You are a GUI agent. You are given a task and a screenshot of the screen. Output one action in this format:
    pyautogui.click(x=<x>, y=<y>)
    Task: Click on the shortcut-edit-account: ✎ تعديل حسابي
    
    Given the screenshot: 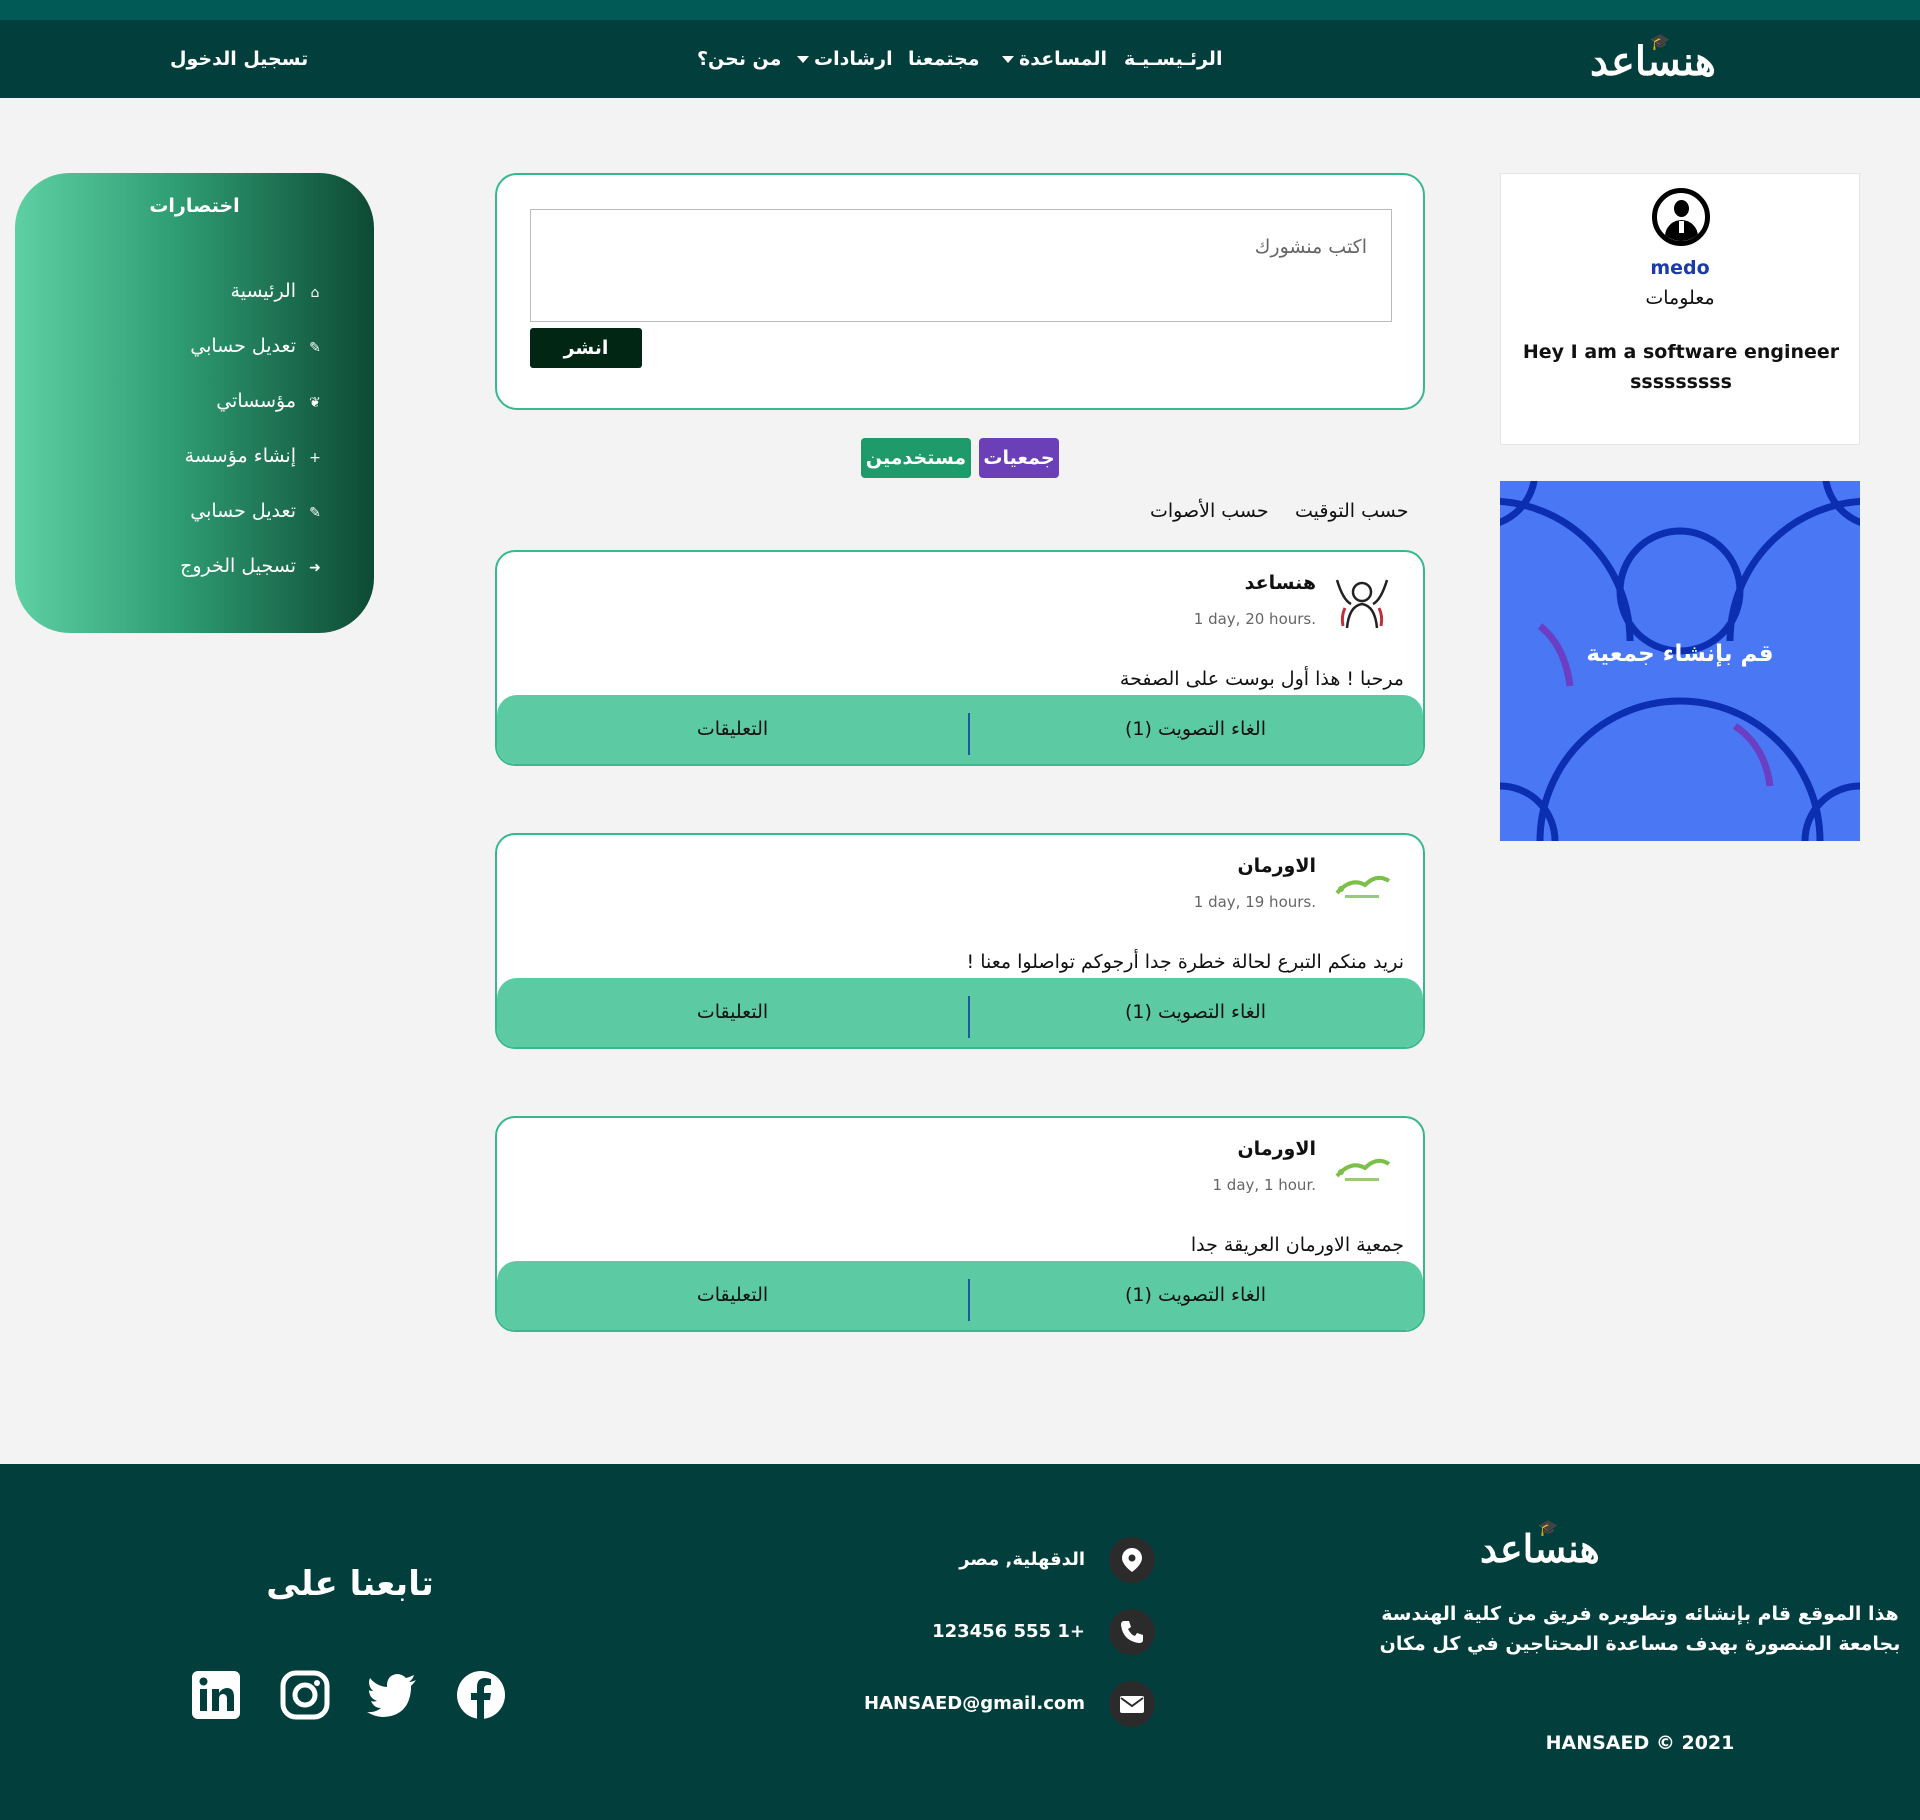 What is the action you would take?
    pyautogui.click(x=257, y=346)
    